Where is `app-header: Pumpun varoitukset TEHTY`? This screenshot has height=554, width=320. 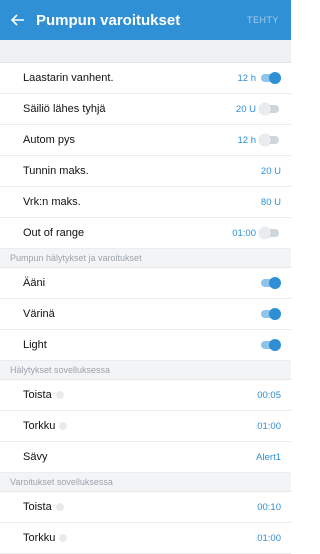 app-header: Pumpun varoitukset TEHTY is located at coordinates (145, 20).